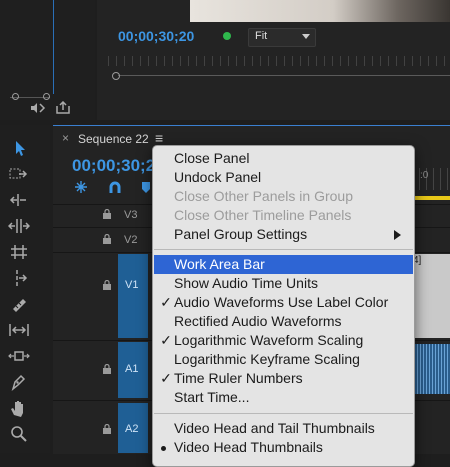 Image resolution: width=450 pixels, height=467 pixels. I want to click on timeline-tab-close: ×, so click(65, 138).